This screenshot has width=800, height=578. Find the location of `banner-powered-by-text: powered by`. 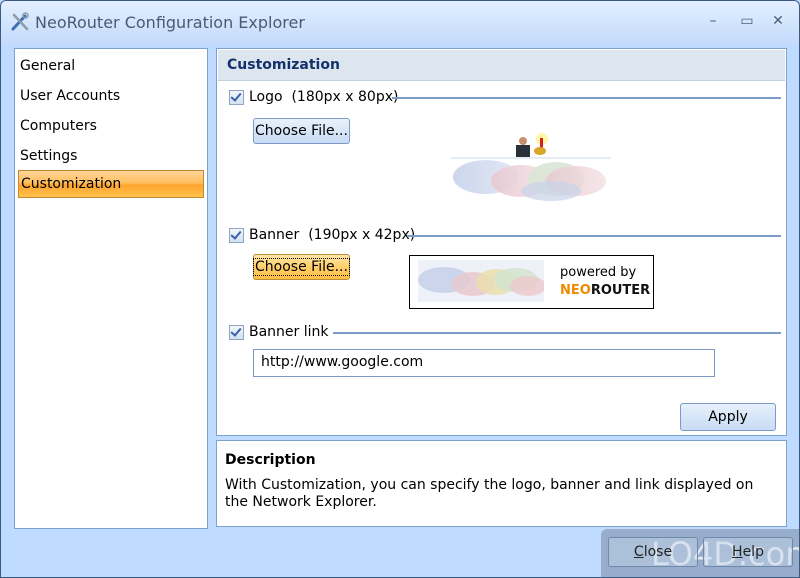

banner-powered-by-text: powered by is located at coordinates (598, 272).